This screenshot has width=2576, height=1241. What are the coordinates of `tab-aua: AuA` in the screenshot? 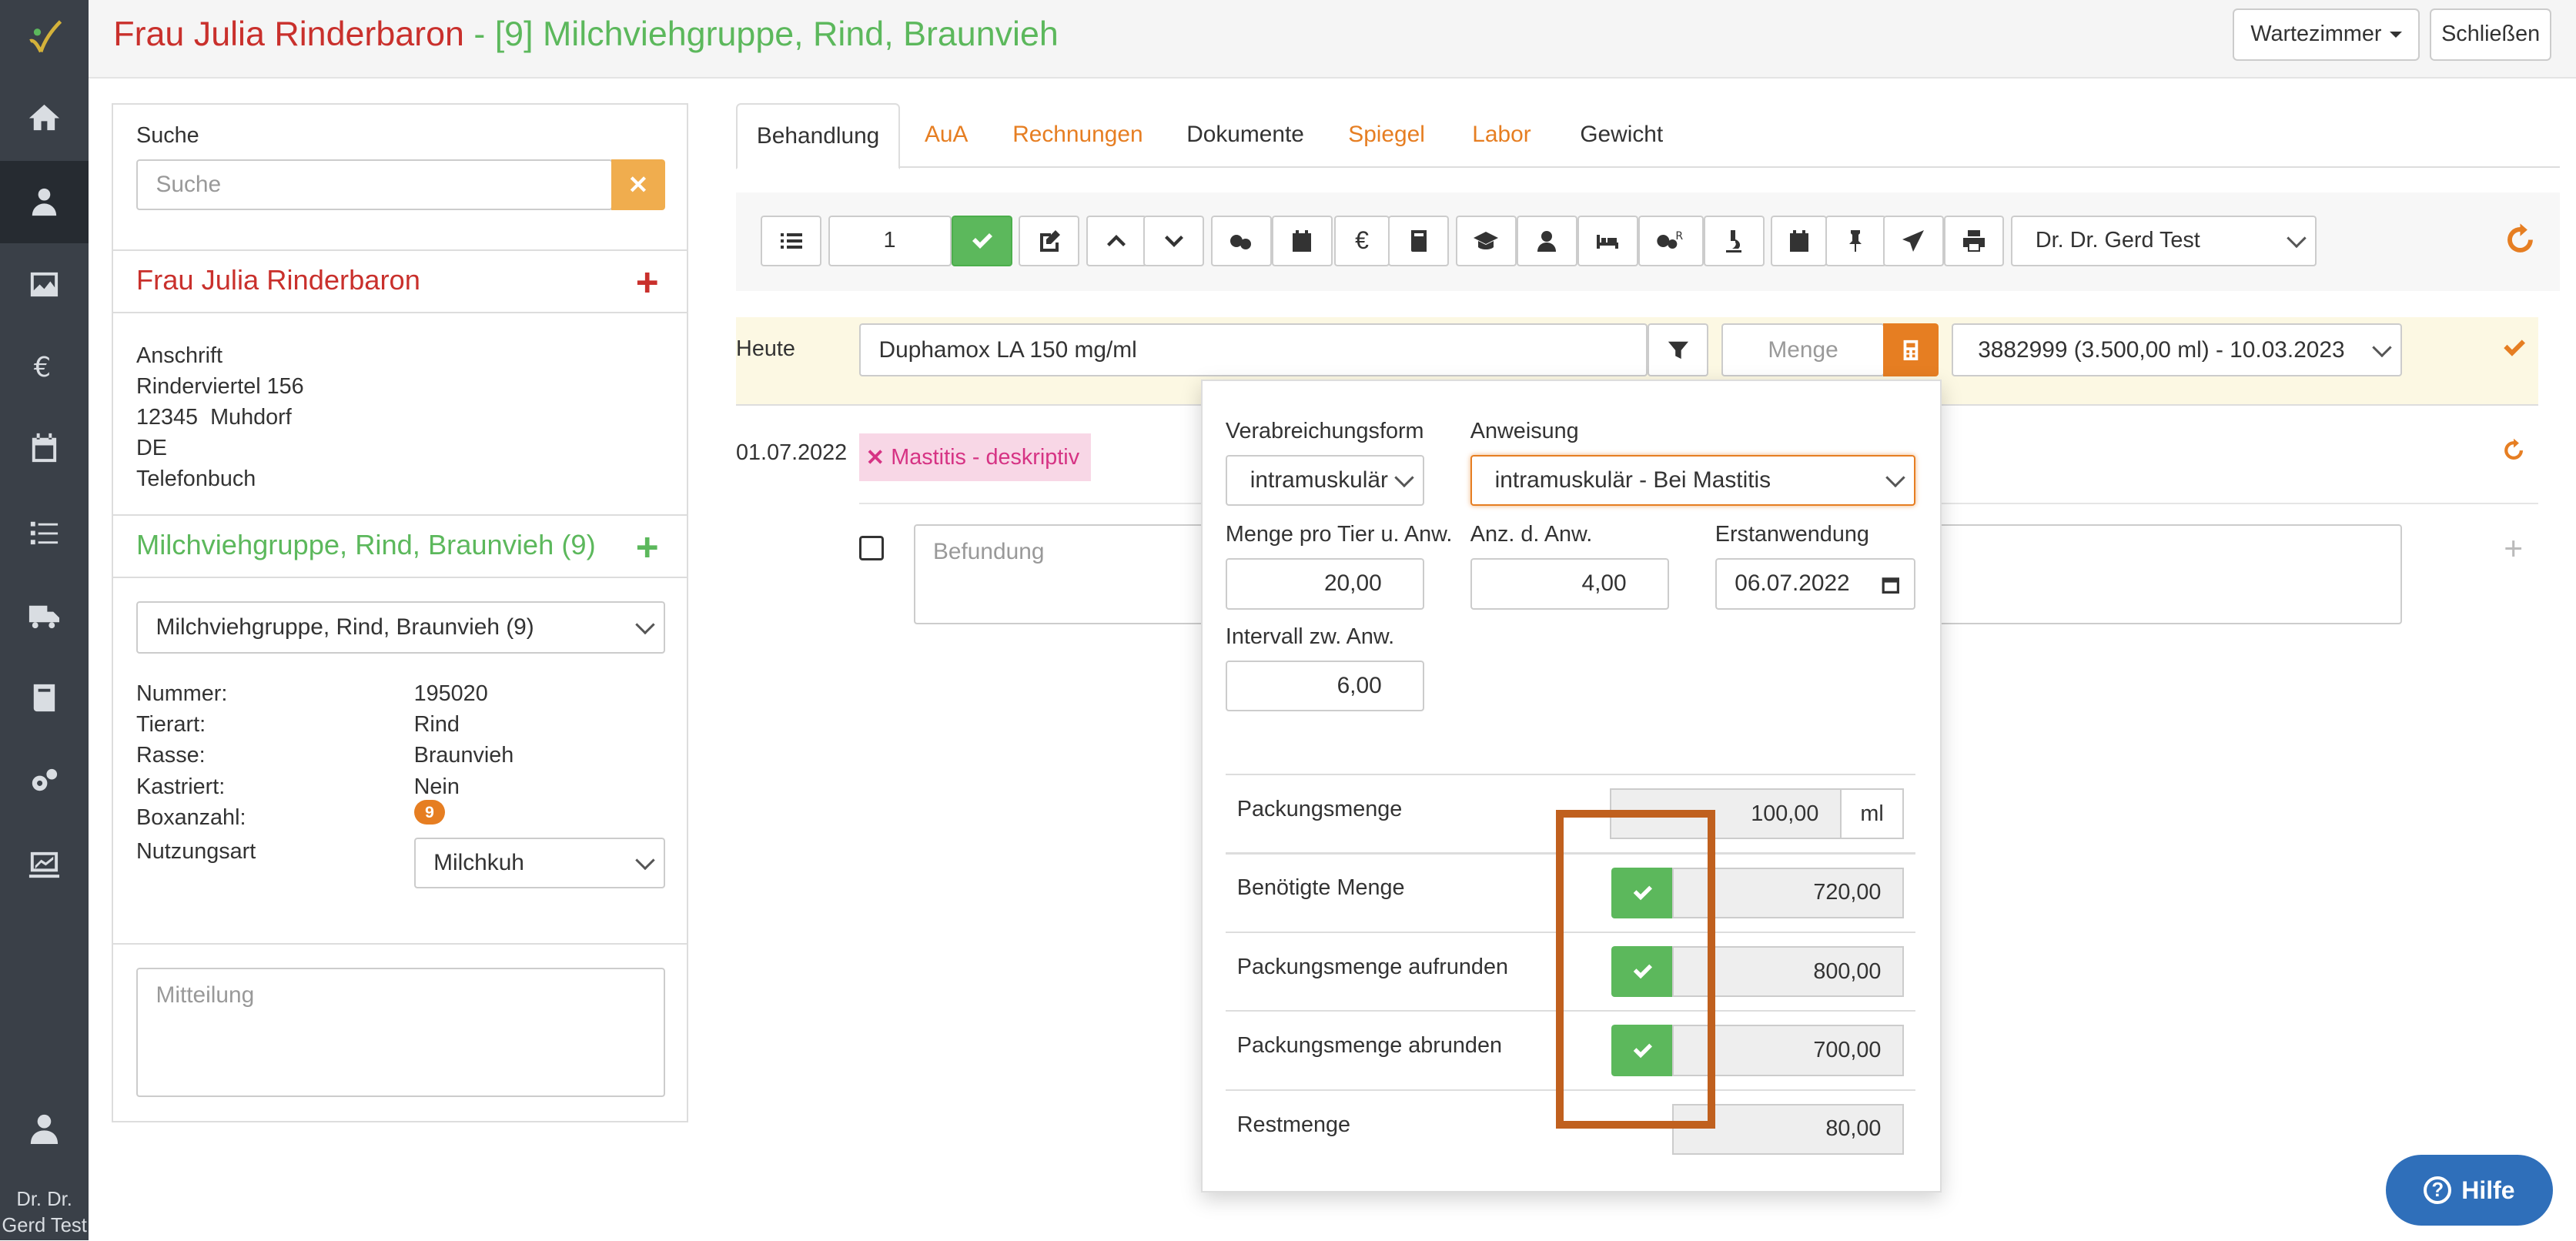 It's located at (947, 134).